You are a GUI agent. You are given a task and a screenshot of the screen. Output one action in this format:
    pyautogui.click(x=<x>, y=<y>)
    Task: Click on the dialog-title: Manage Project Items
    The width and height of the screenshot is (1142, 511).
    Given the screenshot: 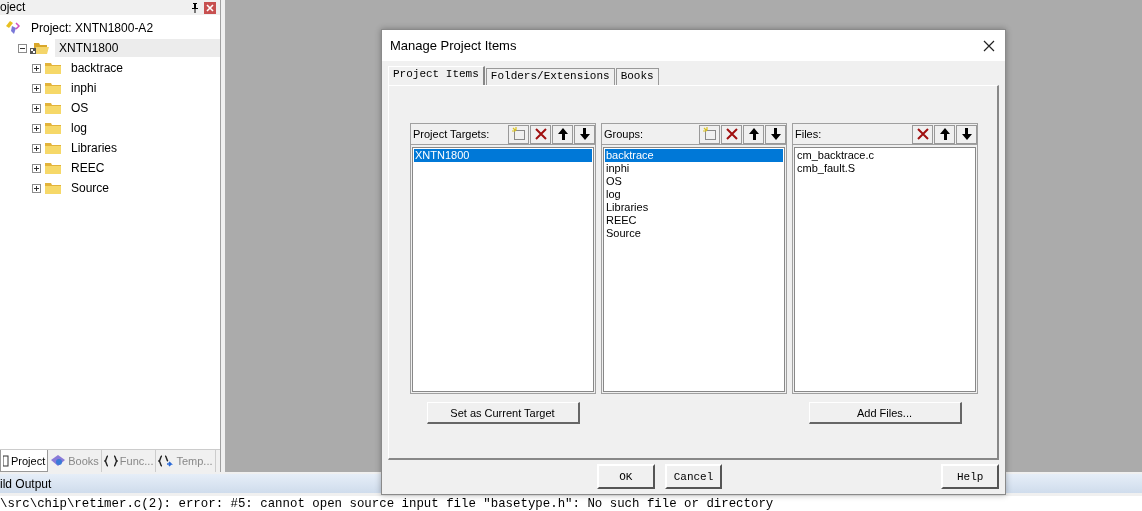 What is the action you would take?
    pyautogui.click(x=453, y=45)
    